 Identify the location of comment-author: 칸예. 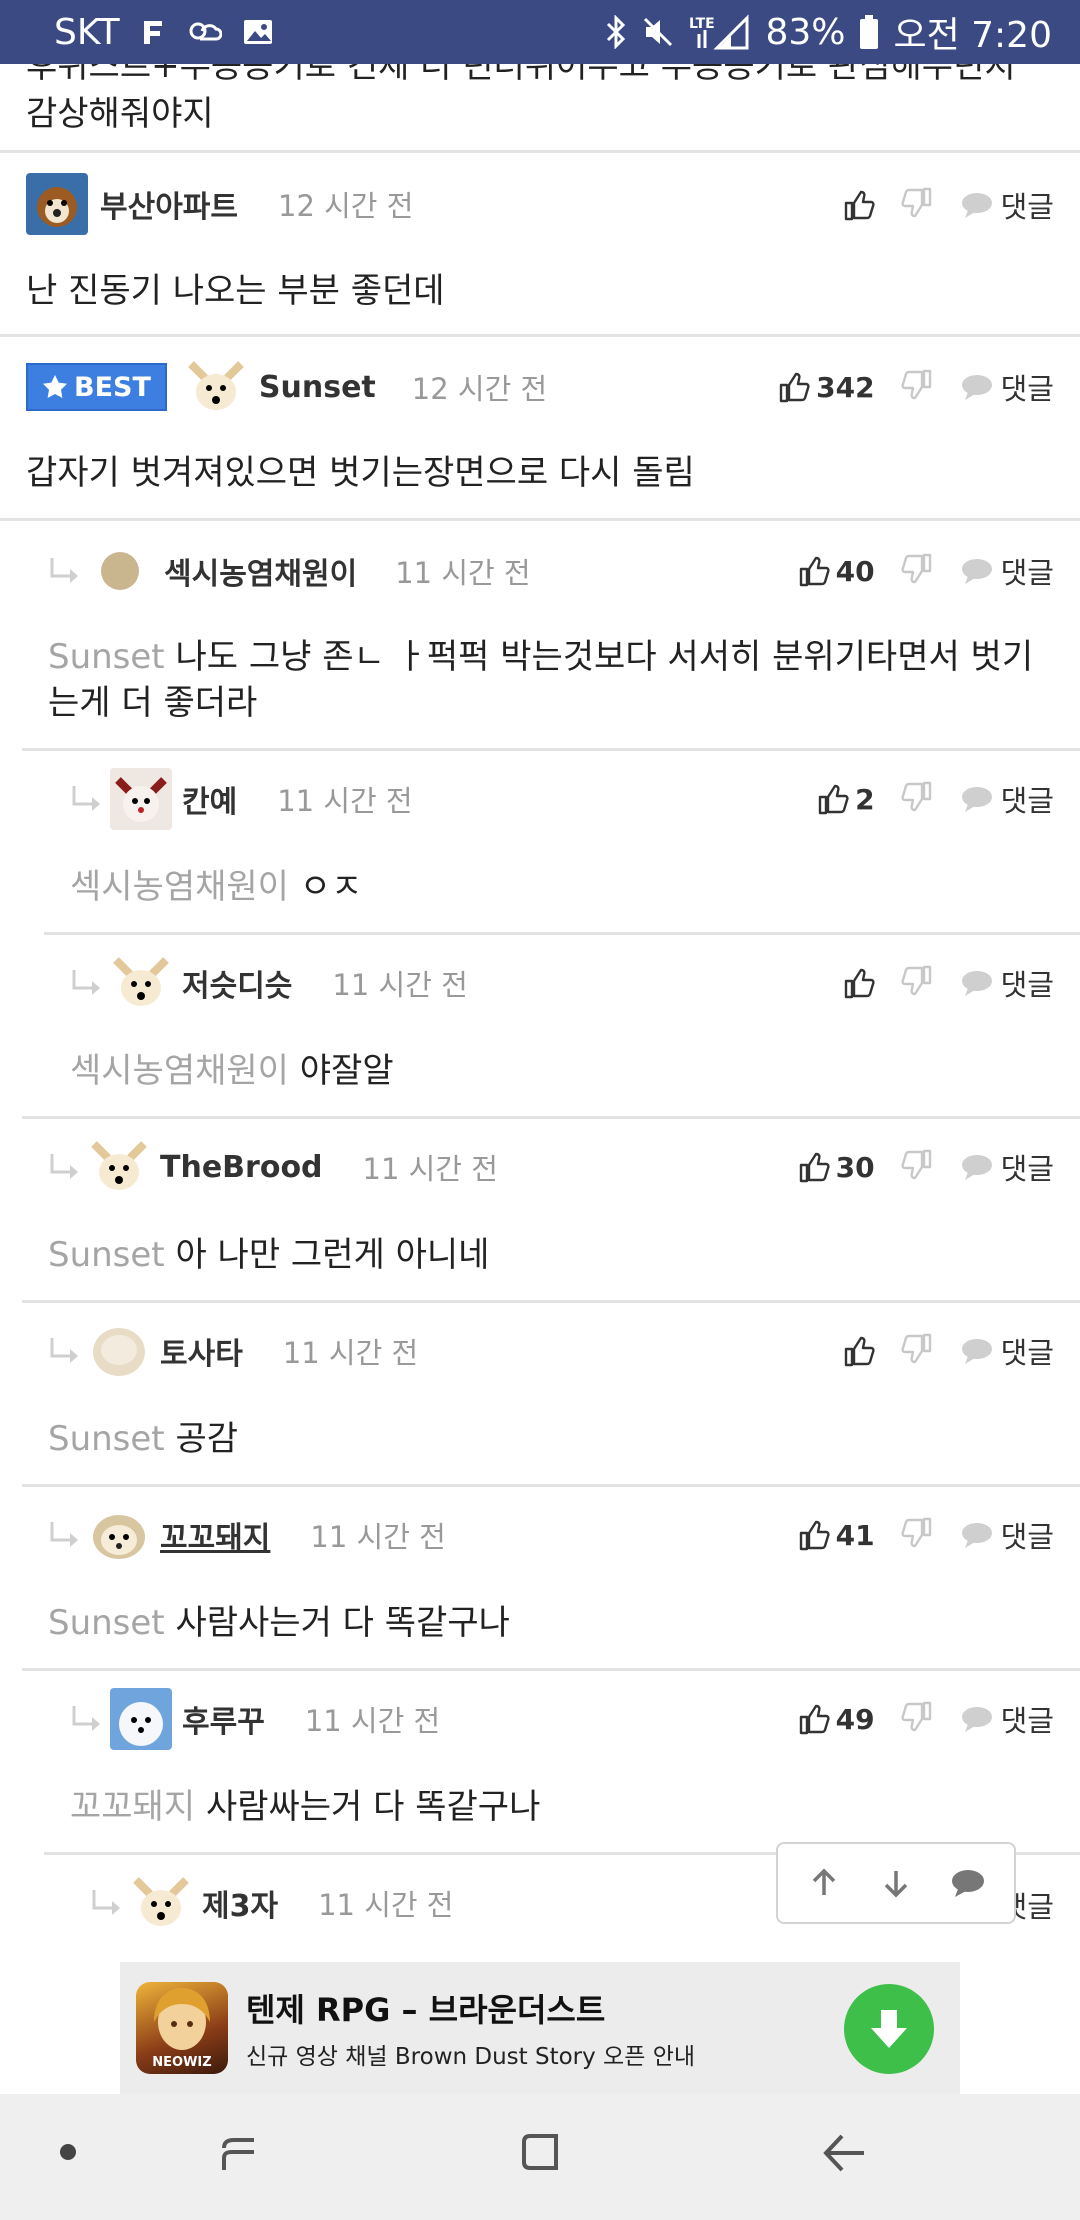
(209, 799).